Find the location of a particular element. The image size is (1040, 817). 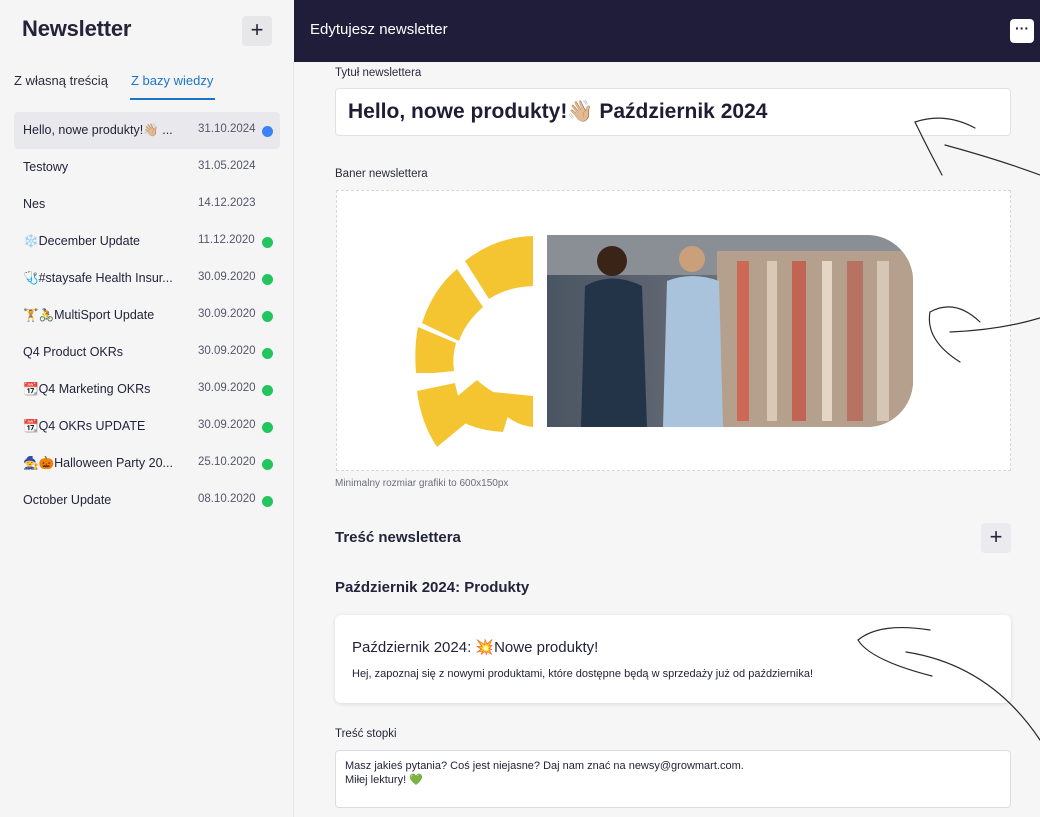

title-field-label: Tytuł newslettera is located at coordinates (378, 73).